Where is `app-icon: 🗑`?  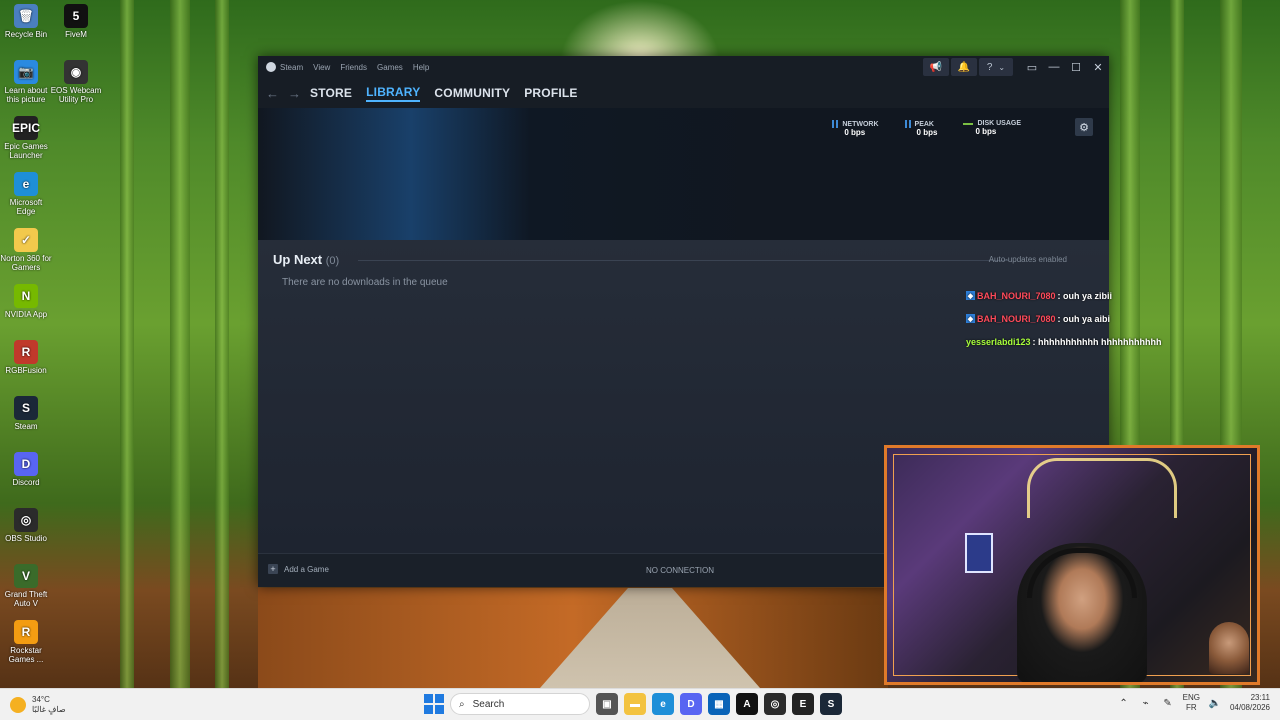 app-icon: 🗑 is located at coordinates (26, 16).